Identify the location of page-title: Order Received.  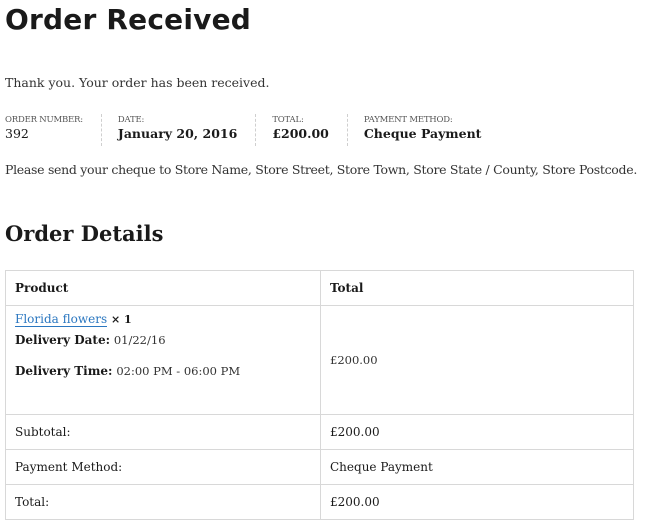
(128, 19).